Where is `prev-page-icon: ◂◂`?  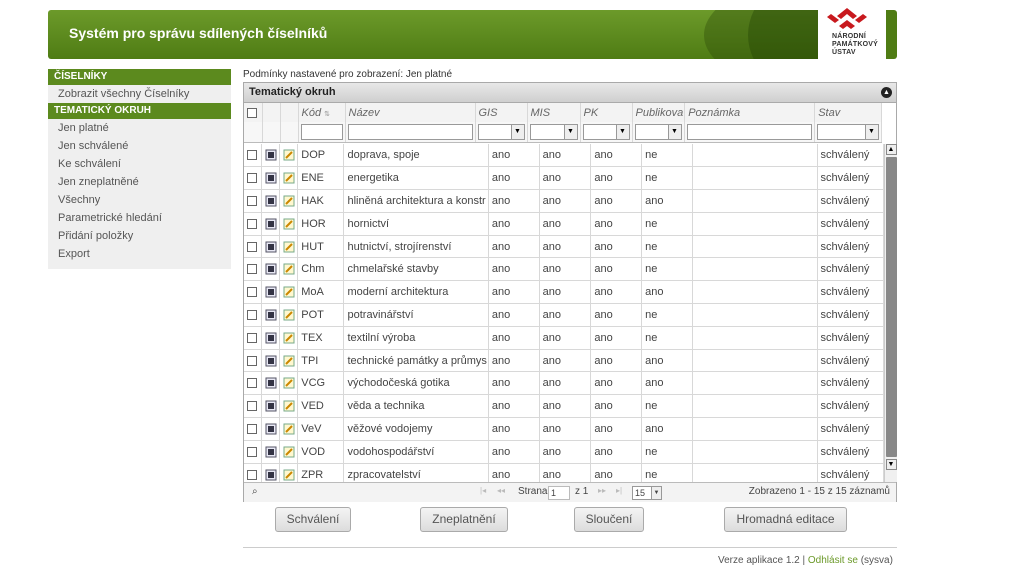
prev-page-icon: ◂◂ is located at coordinates (501, 490).